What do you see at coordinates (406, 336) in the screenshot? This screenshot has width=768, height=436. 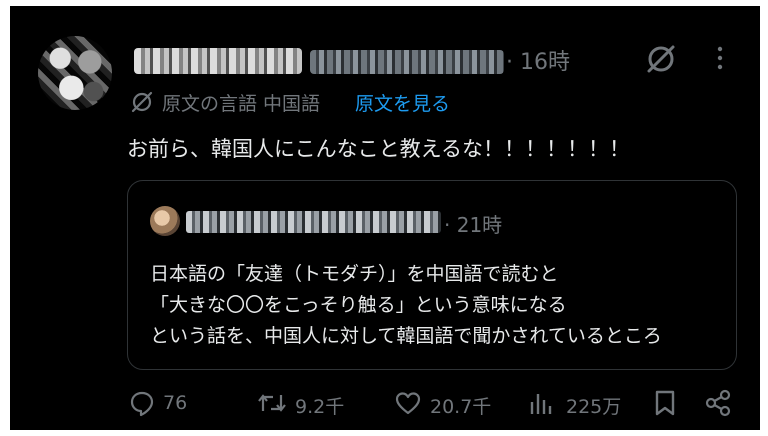 I see `quoted-line-3: という話を、中国人に対して韓国語で聞かされているところ` at bounding box center [406, 336].